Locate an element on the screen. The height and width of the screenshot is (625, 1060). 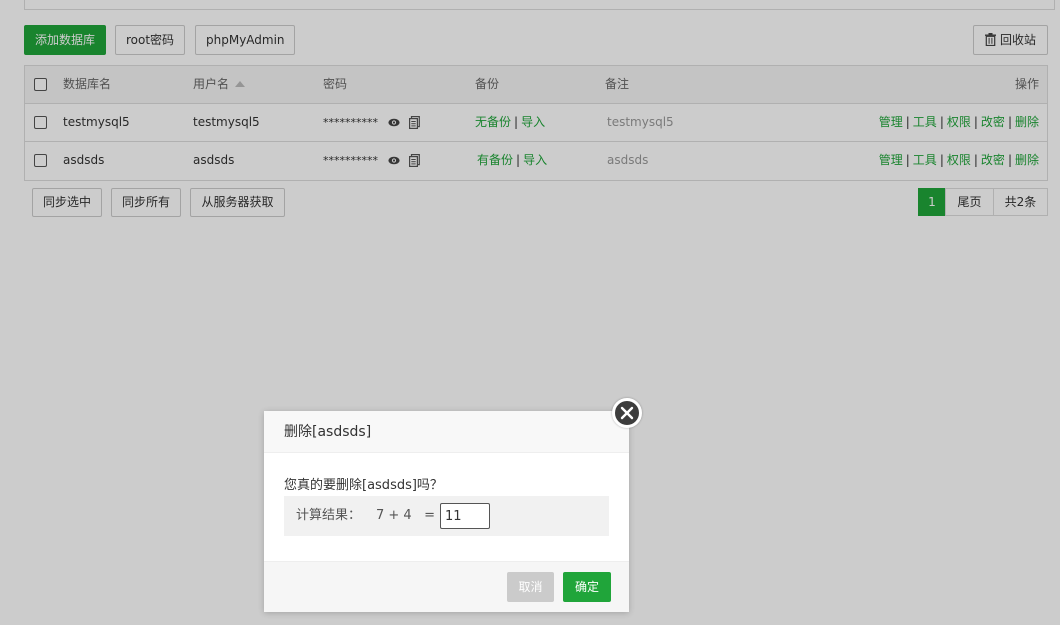
close-icon is located at coordinates (627, 413).